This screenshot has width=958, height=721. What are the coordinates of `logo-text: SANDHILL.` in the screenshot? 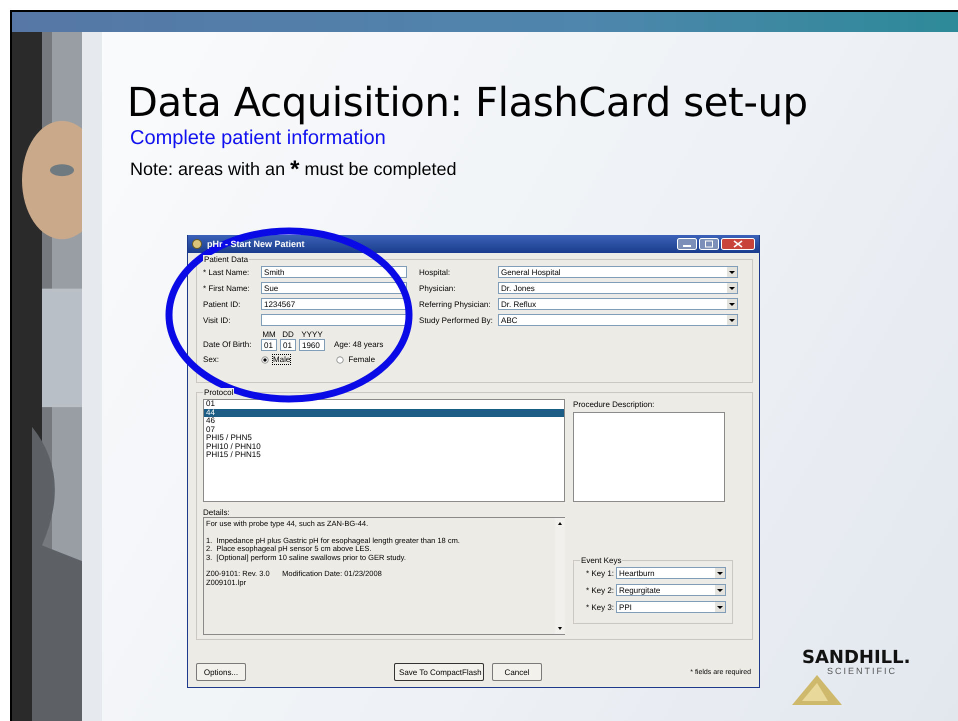 It's located at (856, 657).